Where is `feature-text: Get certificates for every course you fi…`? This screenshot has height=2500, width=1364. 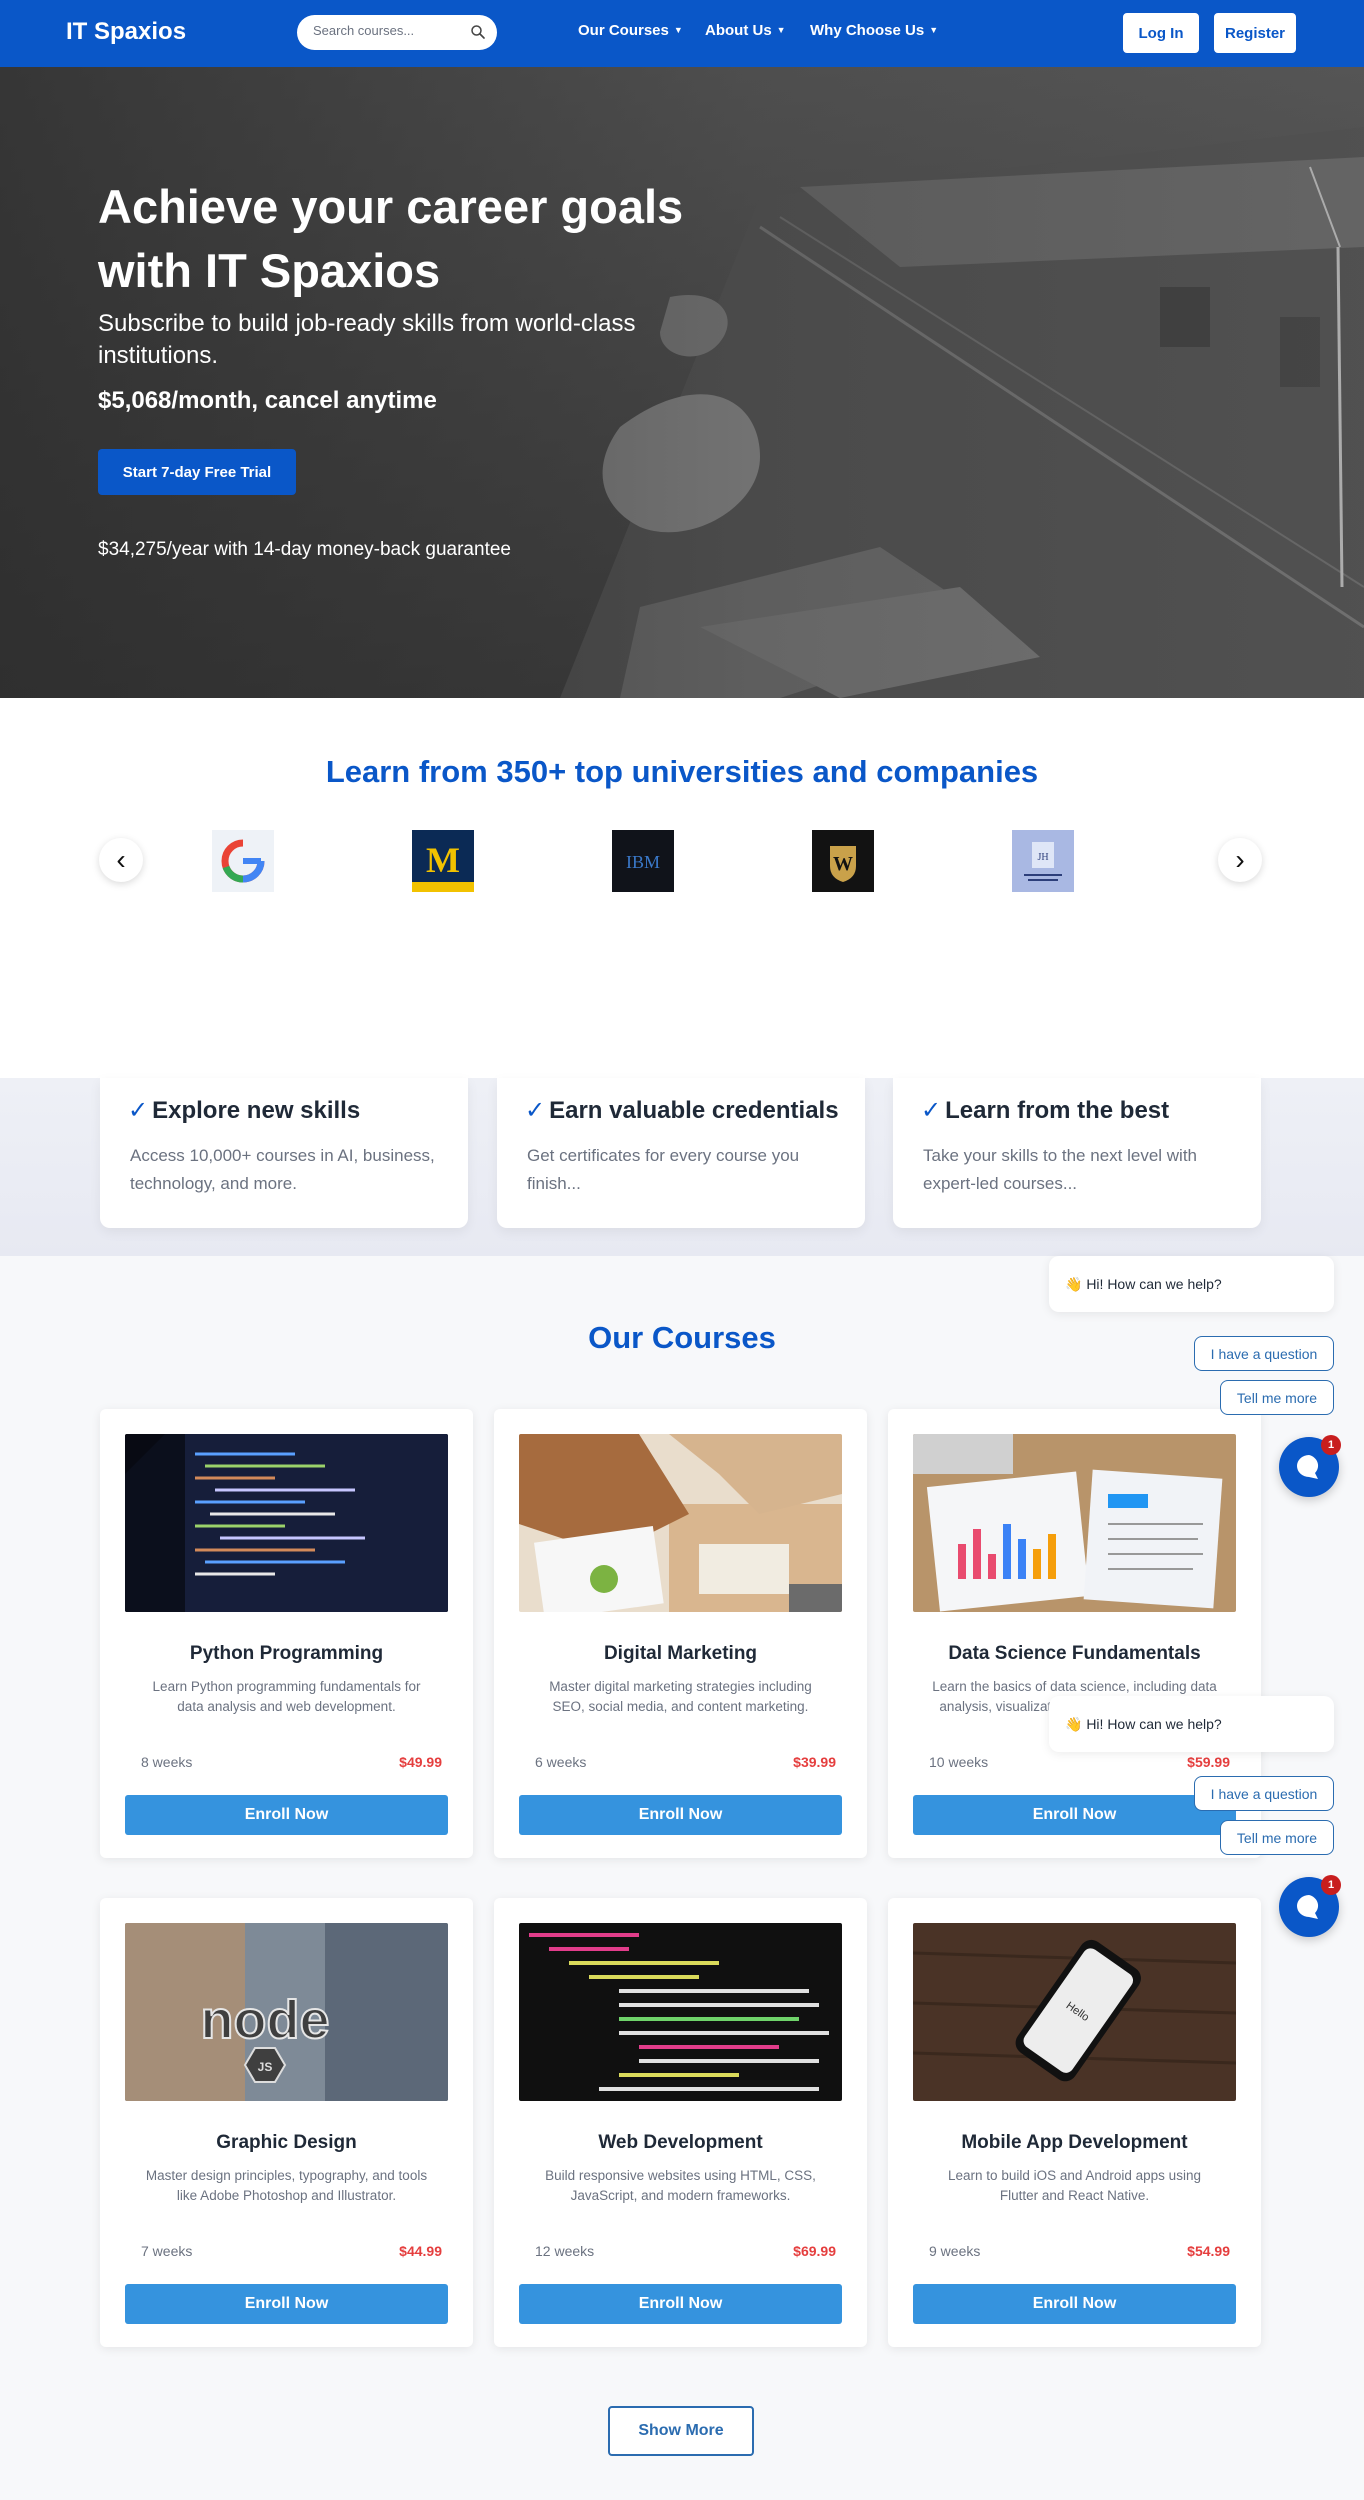
feature-text: Get certificates for every course you fi… is located at coordinates (663, 1169).